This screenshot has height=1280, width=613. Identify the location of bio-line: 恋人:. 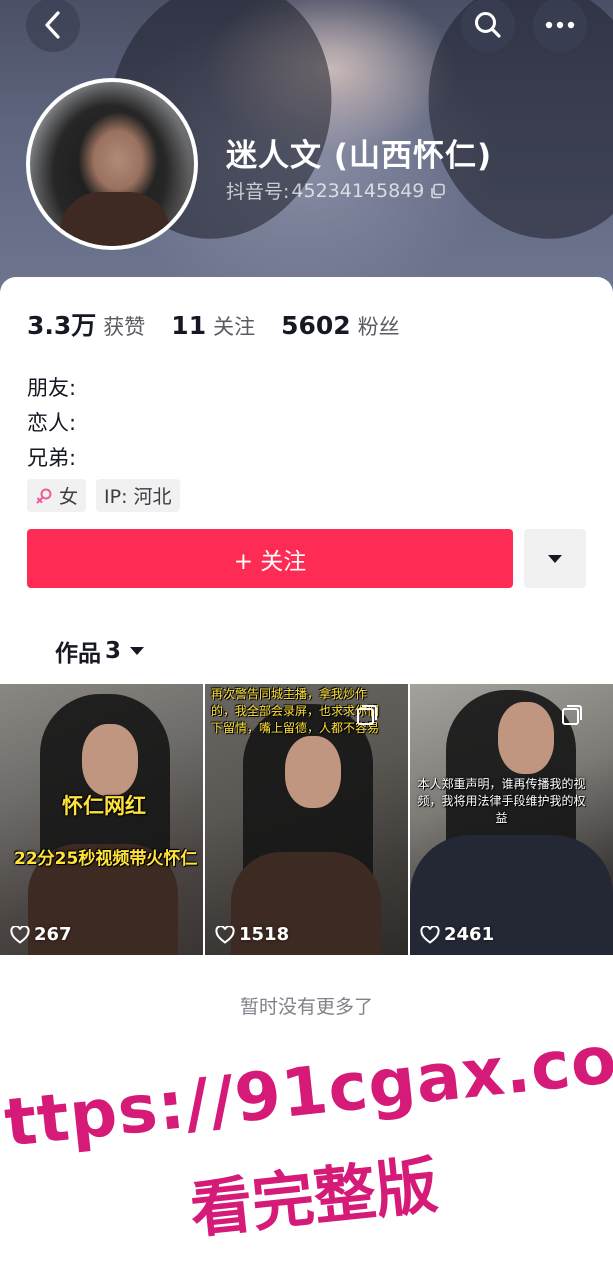
(52, 423).